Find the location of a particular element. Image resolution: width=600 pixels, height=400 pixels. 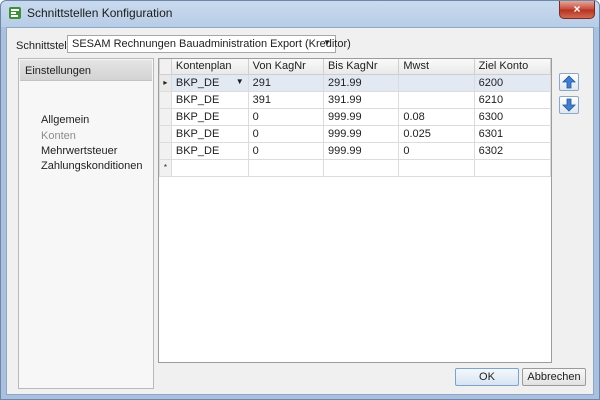

kontenplan-value: BKP_DE is located at coordinates (197, 82).